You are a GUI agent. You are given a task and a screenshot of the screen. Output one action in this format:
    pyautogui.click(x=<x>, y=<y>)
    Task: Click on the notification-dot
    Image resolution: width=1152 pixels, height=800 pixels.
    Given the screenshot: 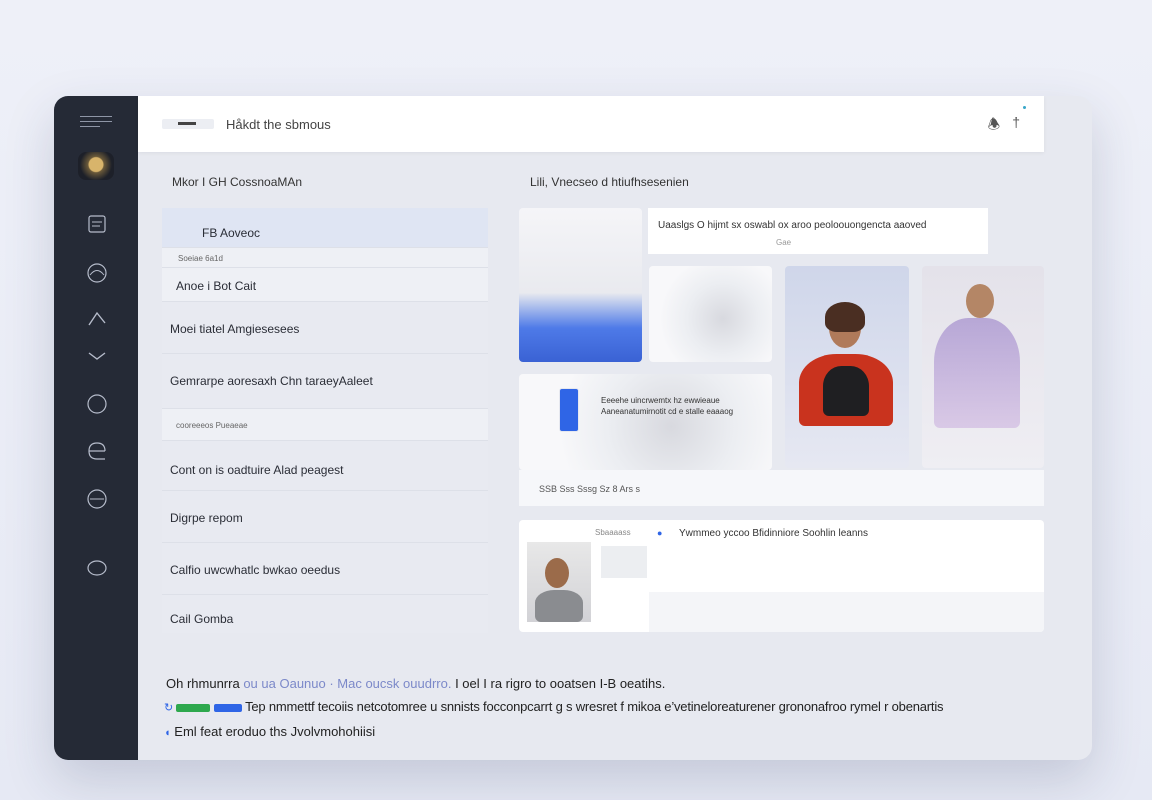 What is the action you would take?
    pyautogui.click(x=1024, y=107)
    